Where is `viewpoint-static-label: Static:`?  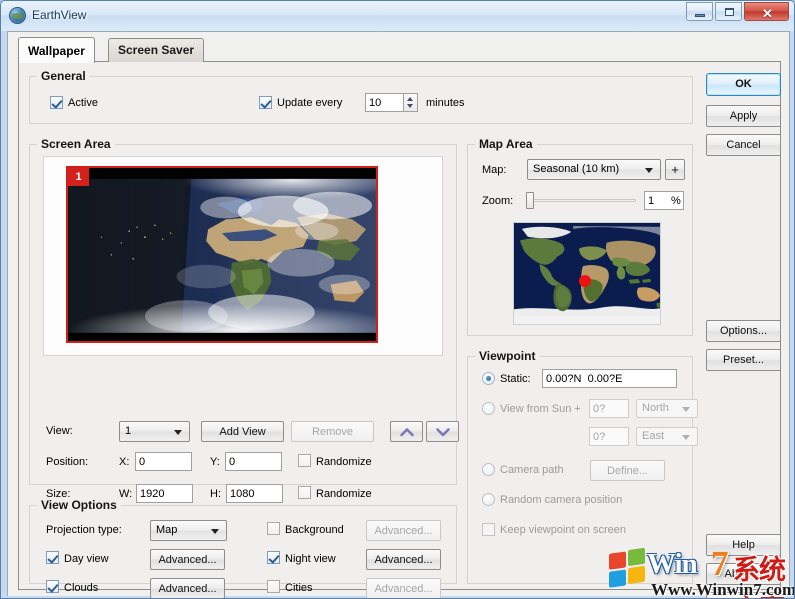
viewpoint-static-label: Static: is located at coordinates (515, 379).